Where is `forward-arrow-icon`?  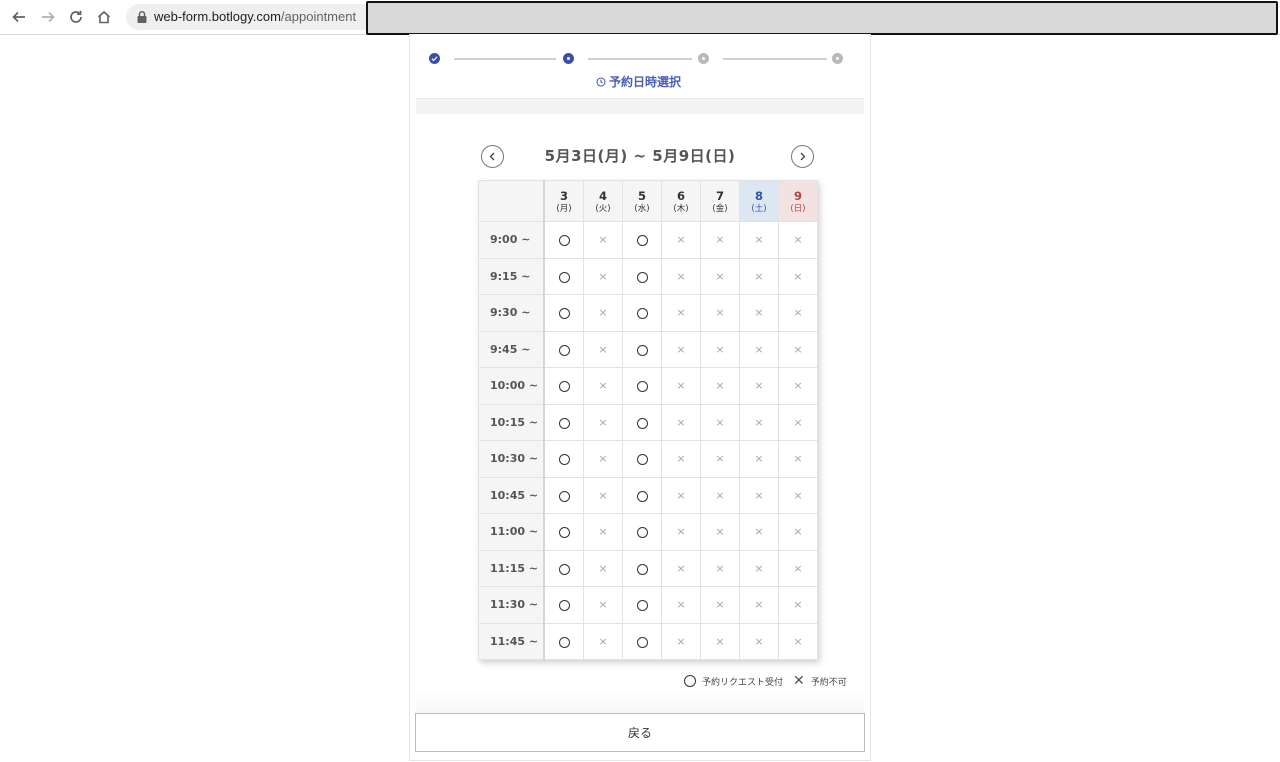 forward-arrow-icon is located at coordinates (48, 17).